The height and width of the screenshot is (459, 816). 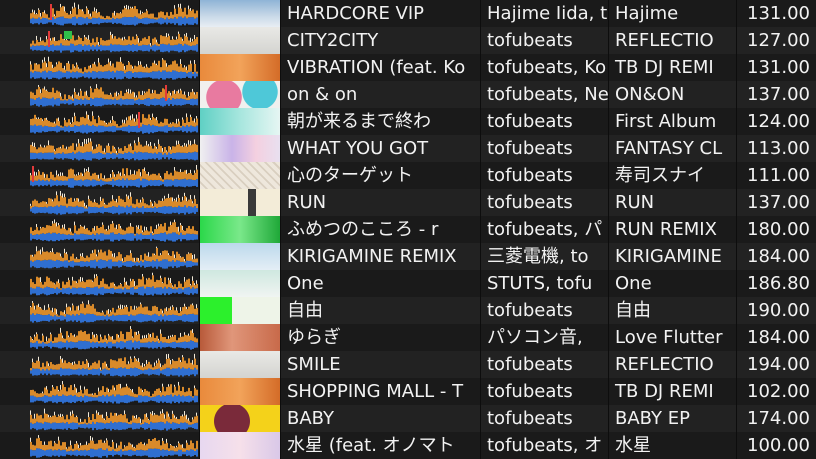 I want to click on table-row: WHAT YOU GOT tofubeats FANTASY CL 113.00, so click(x=408, y=148).